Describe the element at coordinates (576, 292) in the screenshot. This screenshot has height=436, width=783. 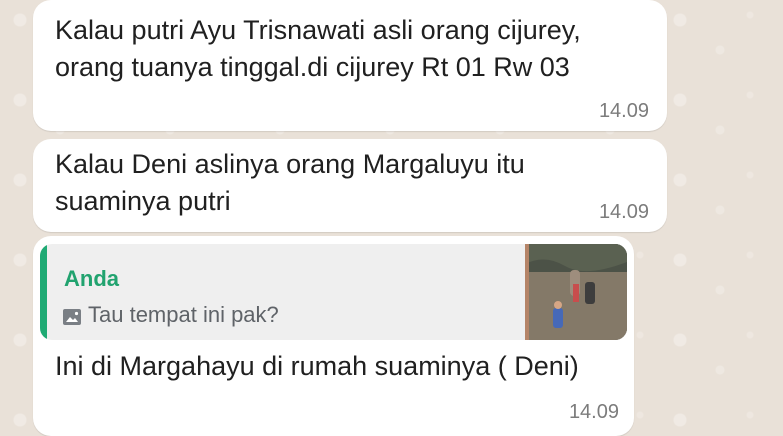
I see `quoted-photo-thumbnail` at that location.